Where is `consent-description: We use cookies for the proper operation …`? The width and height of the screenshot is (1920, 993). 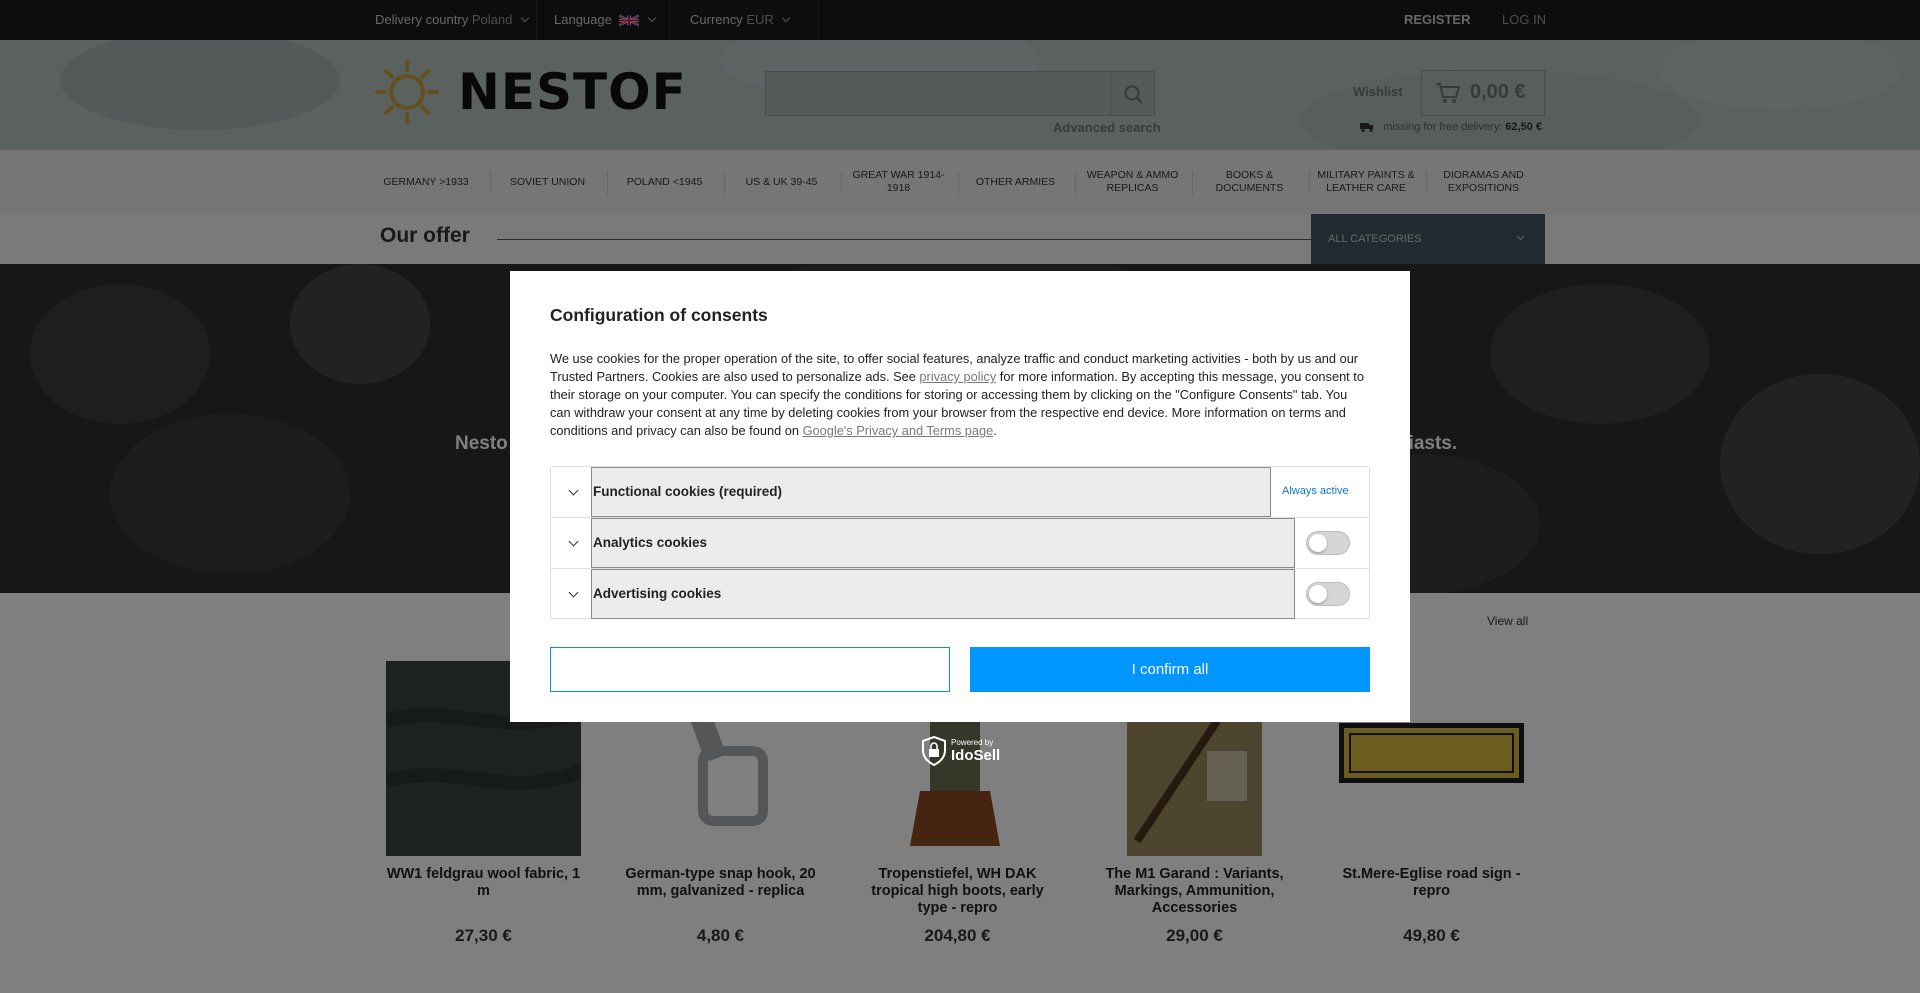 consent-description: We use cookies for the proper operation … is located at coordinates (958, 395).